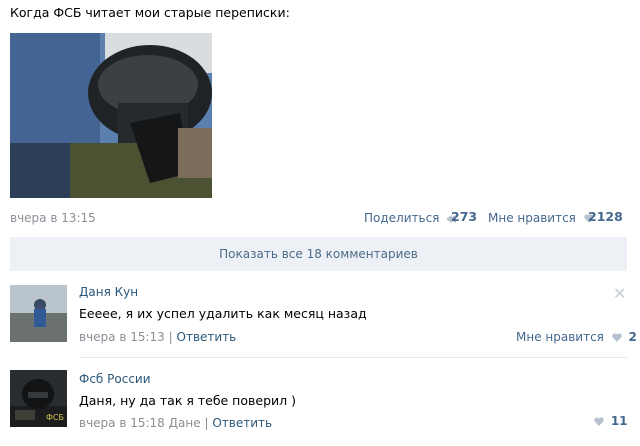  I want to click on comment-like-button: 11, so click(609, 421).